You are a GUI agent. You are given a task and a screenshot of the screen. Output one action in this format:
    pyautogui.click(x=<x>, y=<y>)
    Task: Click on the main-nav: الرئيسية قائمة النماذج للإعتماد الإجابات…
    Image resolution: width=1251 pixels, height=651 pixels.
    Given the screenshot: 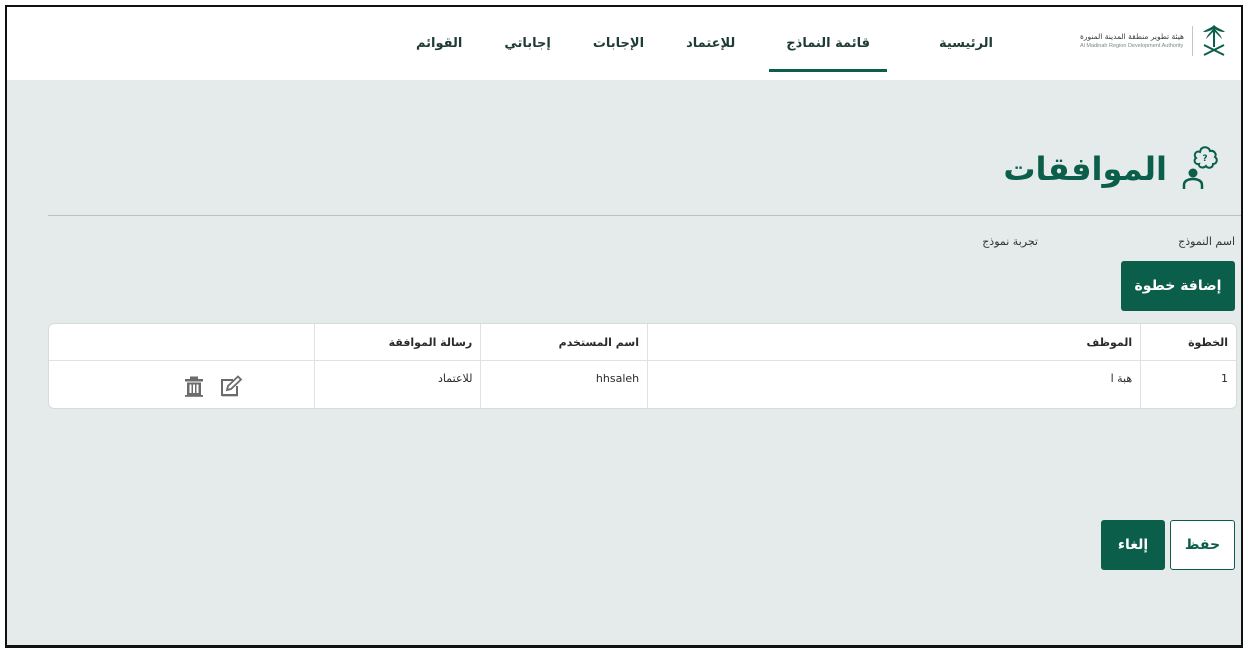 What is the action you would take?
    pyautogui.click(x=704, y=43)
    